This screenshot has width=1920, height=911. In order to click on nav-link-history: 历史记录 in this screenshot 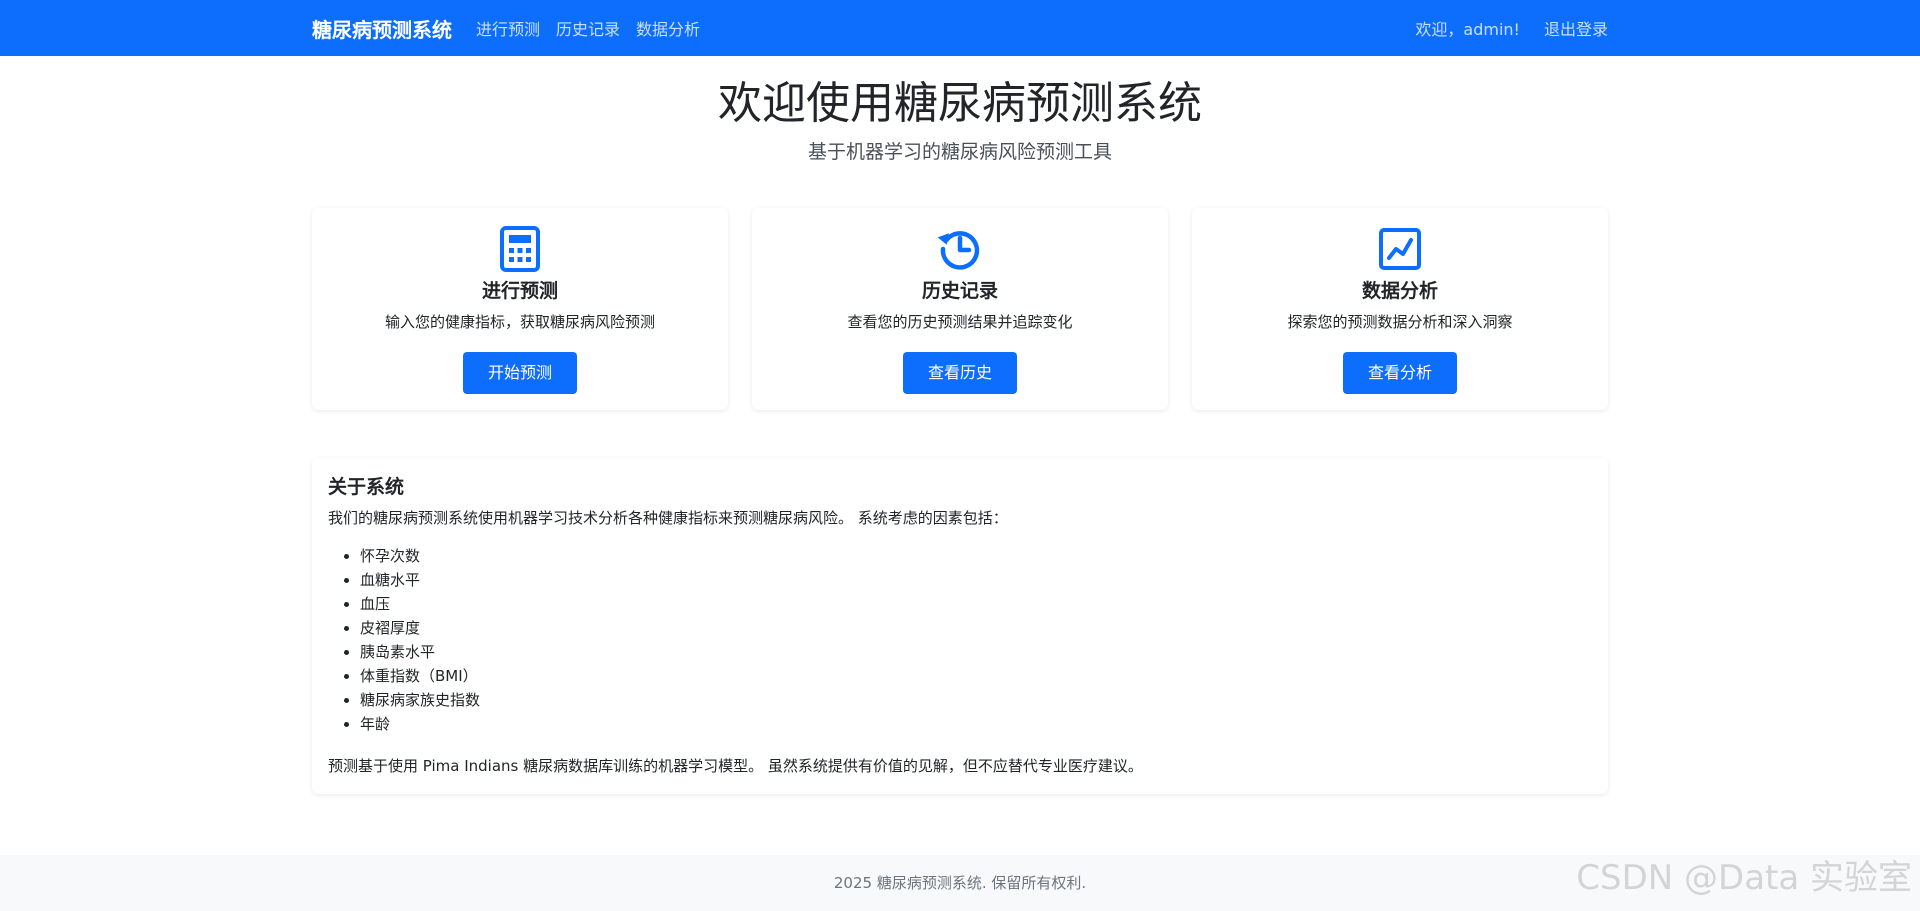, I will do `click(588, 28)`.